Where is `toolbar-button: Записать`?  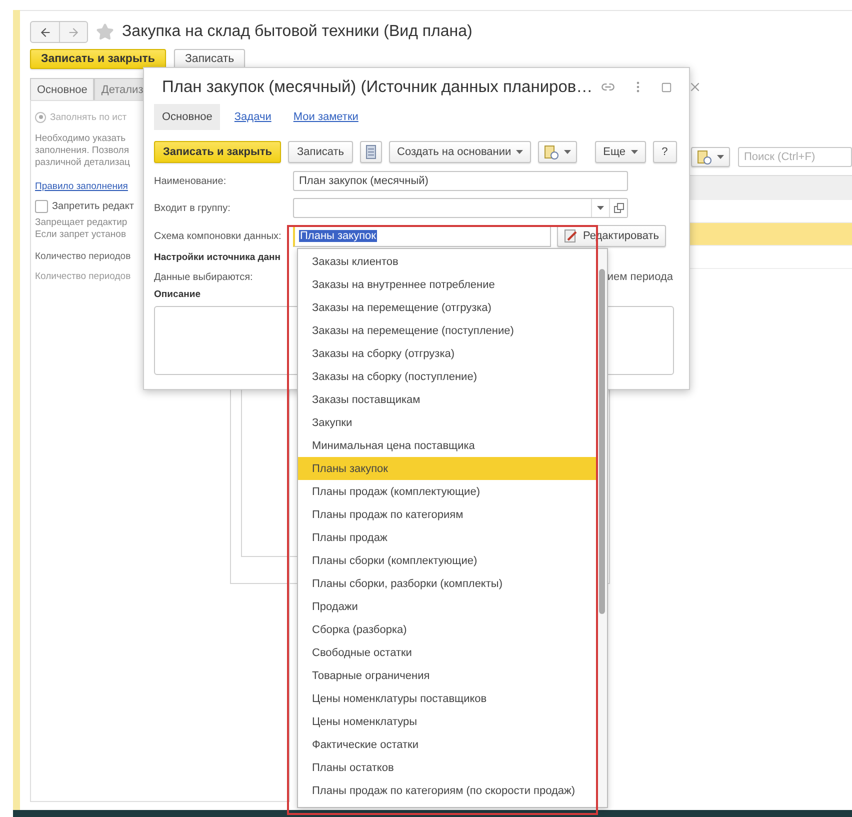 toolbar-button: Записать is located at coordinates (321, 152).